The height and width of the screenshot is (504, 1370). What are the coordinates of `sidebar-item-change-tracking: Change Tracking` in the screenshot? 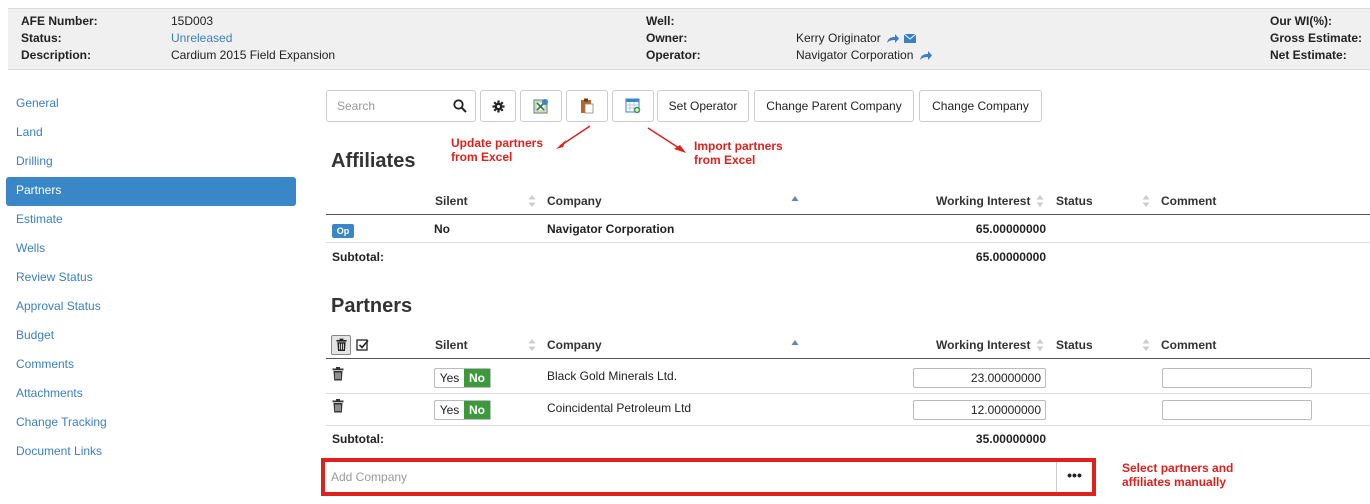 It's located at (151, 423).